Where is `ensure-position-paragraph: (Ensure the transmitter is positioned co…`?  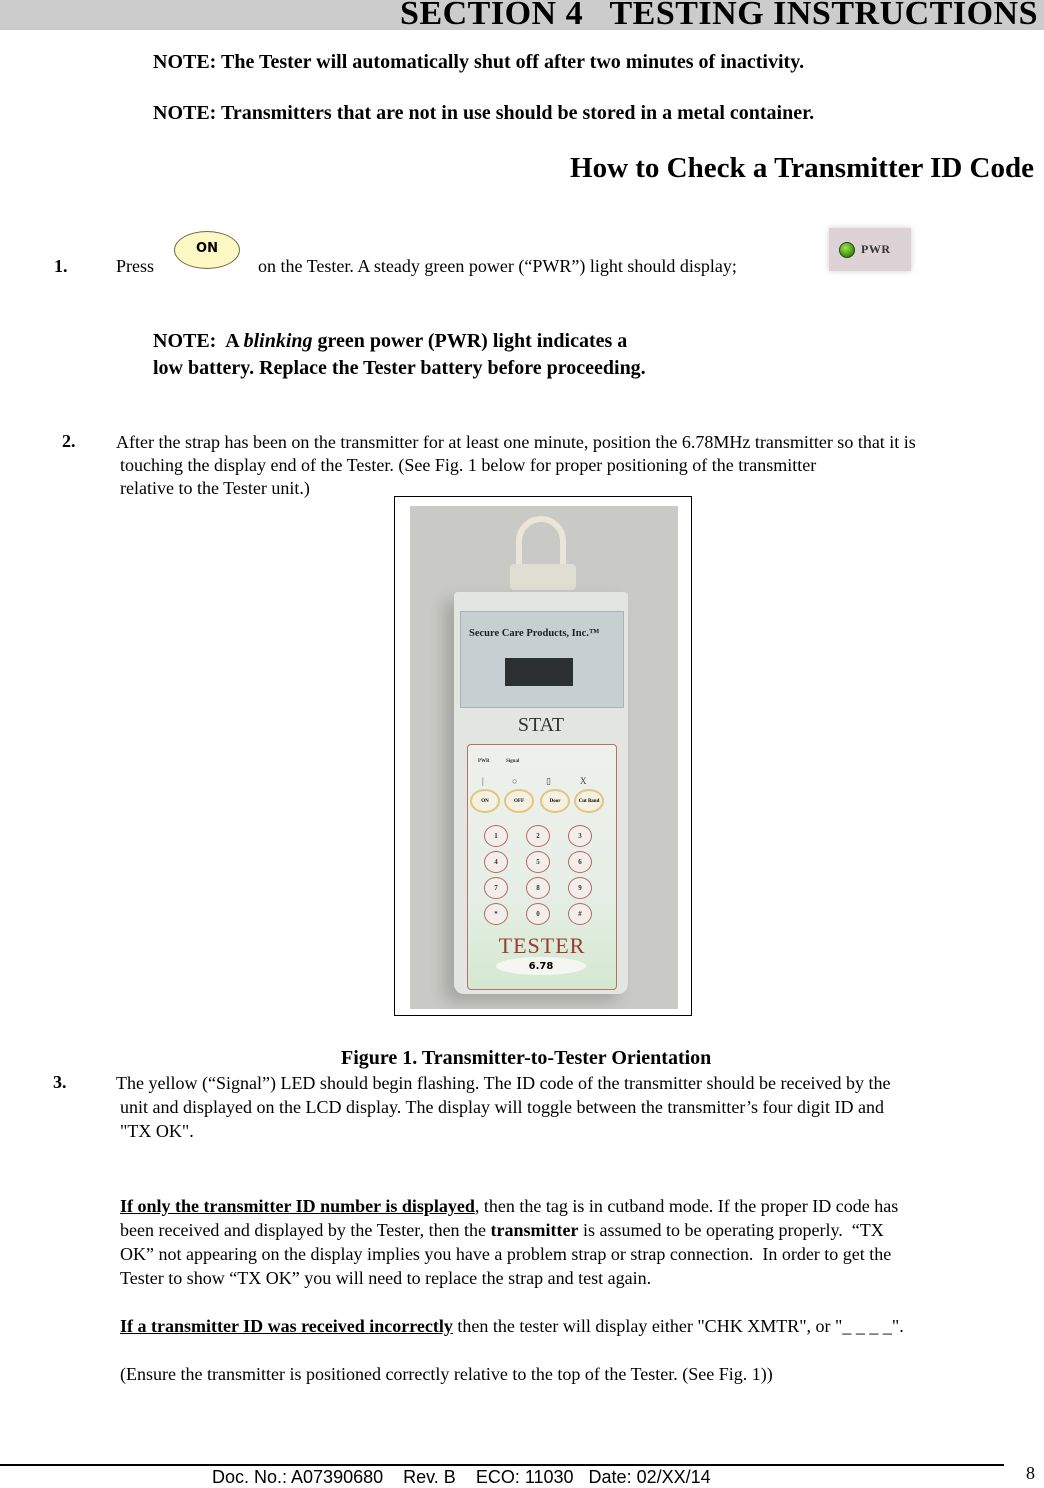 ensure-position-paragraph: (Ensure the transmitter is positioned co… is located at coordinates (446, 1374).